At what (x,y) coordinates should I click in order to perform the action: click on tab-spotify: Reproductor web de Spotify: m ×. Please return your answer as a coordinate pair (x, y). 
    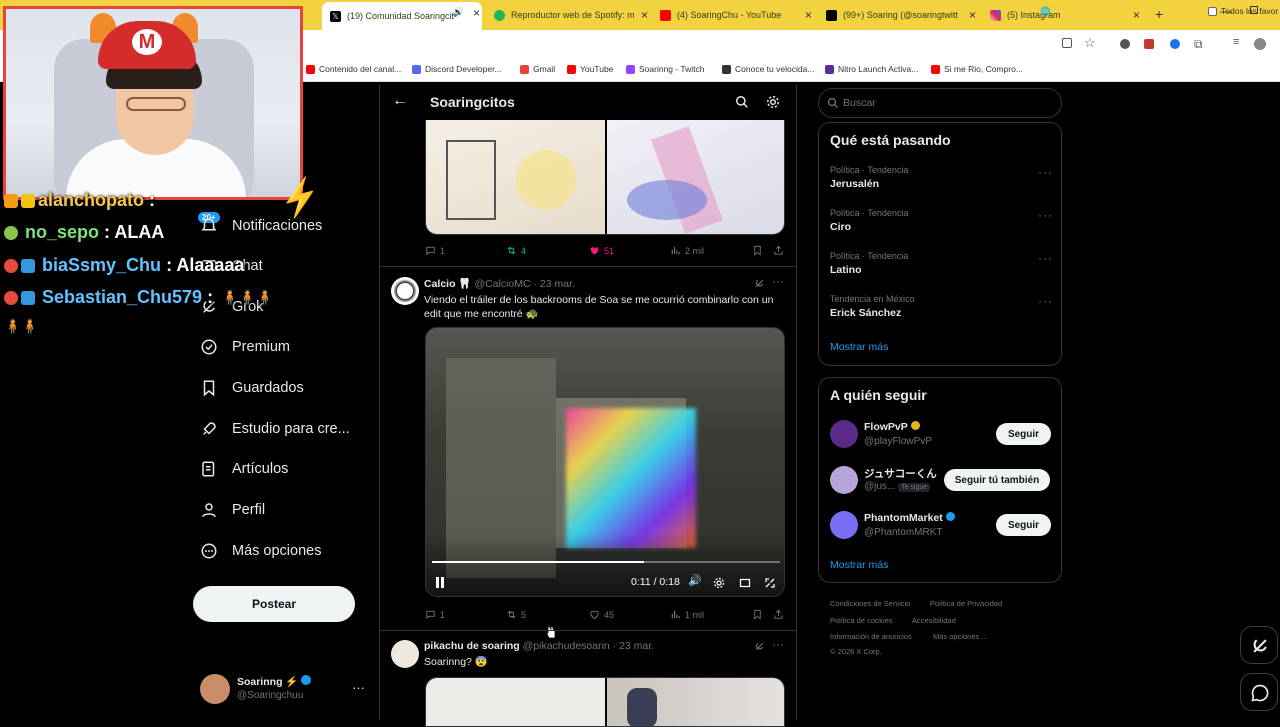
    Looking at the image, I should click on (572, 15).